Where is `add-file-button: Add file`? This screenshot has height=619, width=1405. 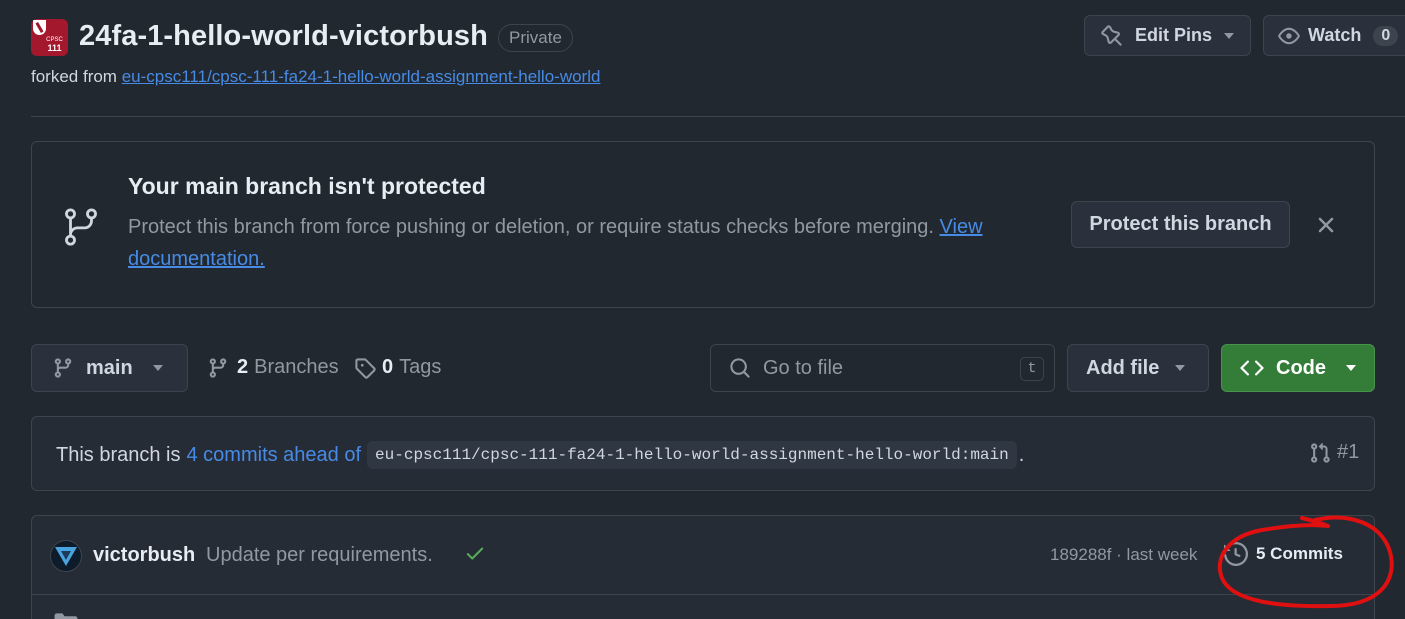
add-file-button: Add file is located at coordinates (1138, 368).